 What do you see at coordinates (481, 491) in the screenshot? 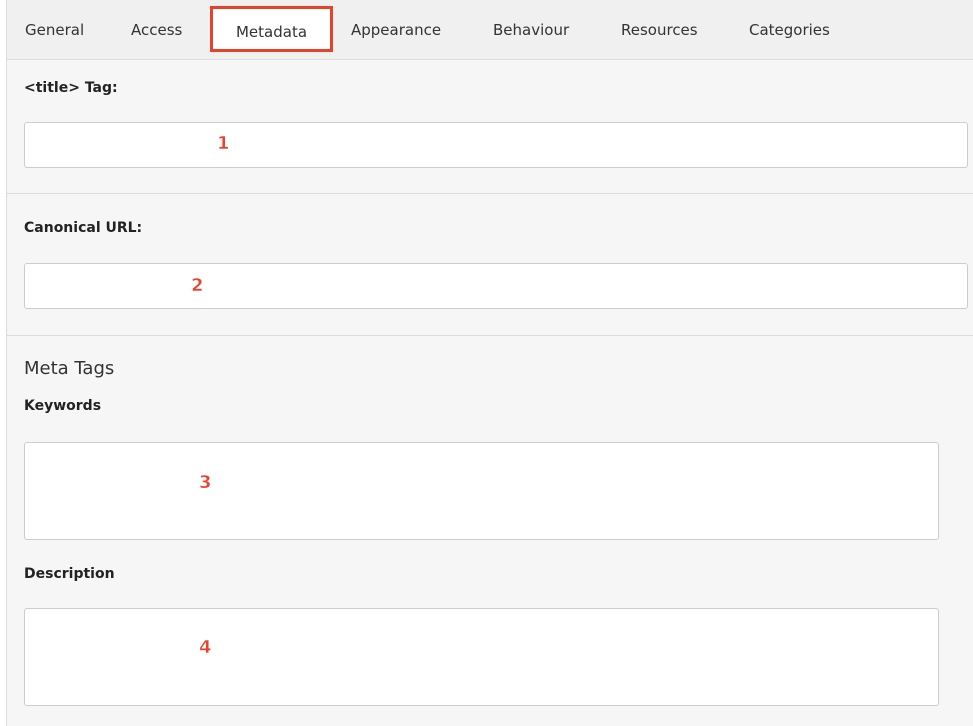
I see `keywords-textarea` at bounding box center [481, 491].